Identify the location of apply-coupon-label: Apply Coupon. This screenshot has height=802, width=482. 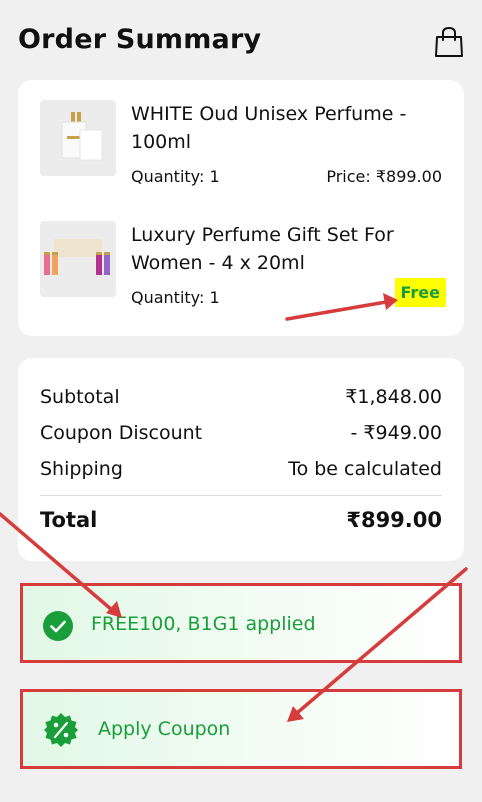
(164, 729).